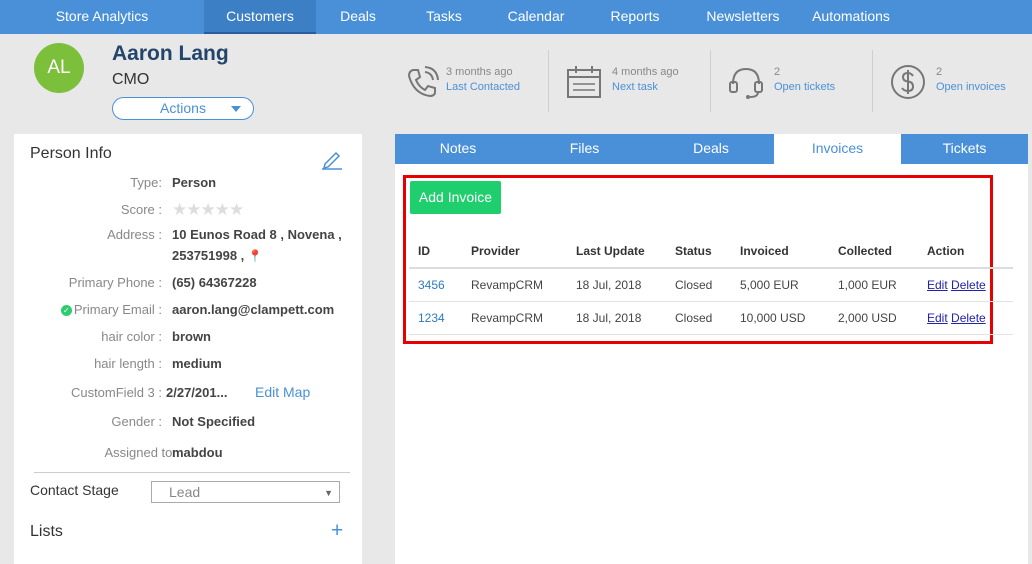  Describe the element at coordinates (455, 197) in the screenshot. I see `add-invoice-button: Add Invoice` at that location.